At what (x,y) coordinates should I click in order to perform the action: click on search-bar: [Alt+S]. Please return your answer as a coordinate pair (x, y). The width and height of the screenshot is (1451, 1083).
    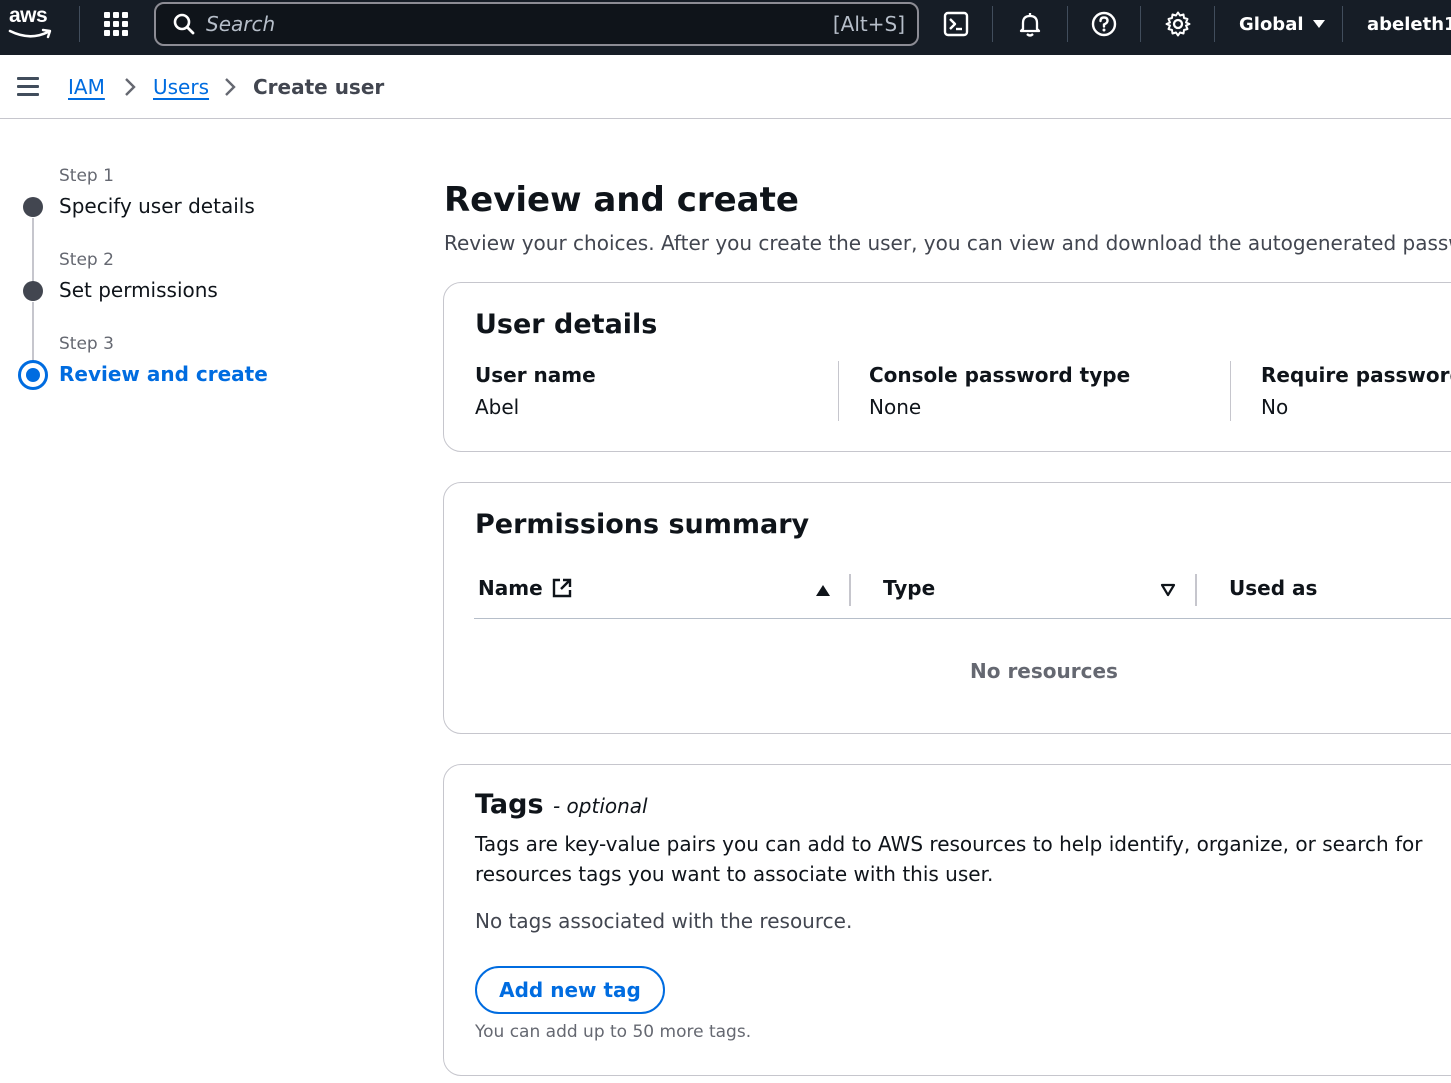
    Looking at the image, I should click on (536, 24).